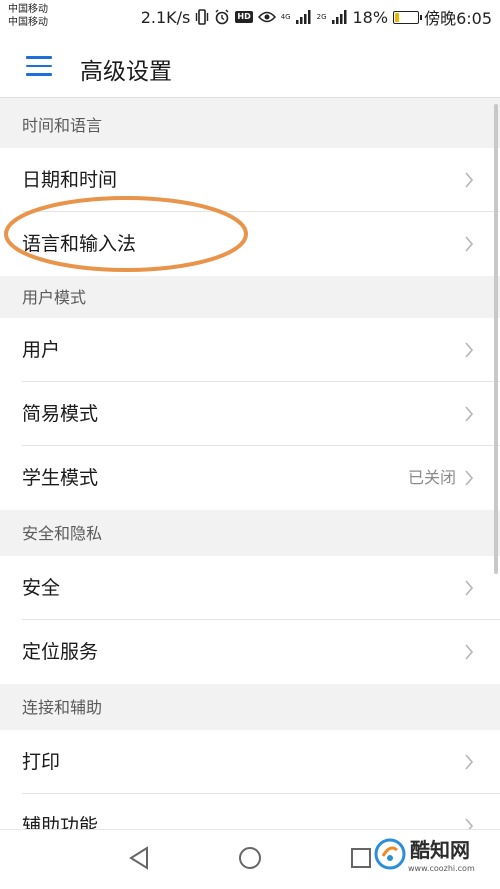 The width and height of the screenshot is (500, 889). Describe the element at coordinates (28, 9) in the screenshot. I see `carrier-1: 中国移动` at that location.